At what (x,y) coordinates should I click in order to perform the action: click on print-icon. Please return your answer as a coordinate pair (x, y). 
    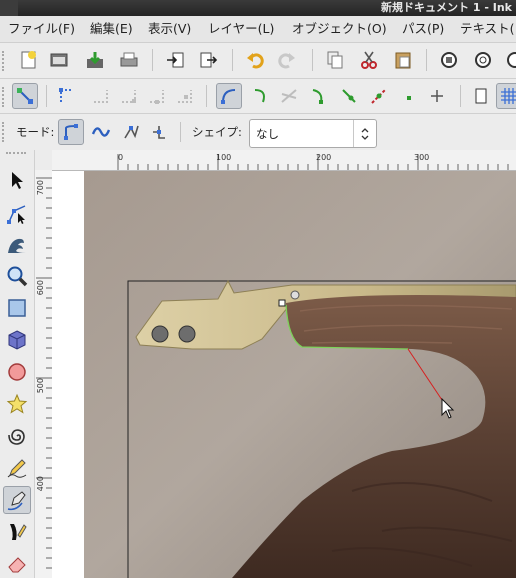
    Looking at the image, I should click on (129, 60).